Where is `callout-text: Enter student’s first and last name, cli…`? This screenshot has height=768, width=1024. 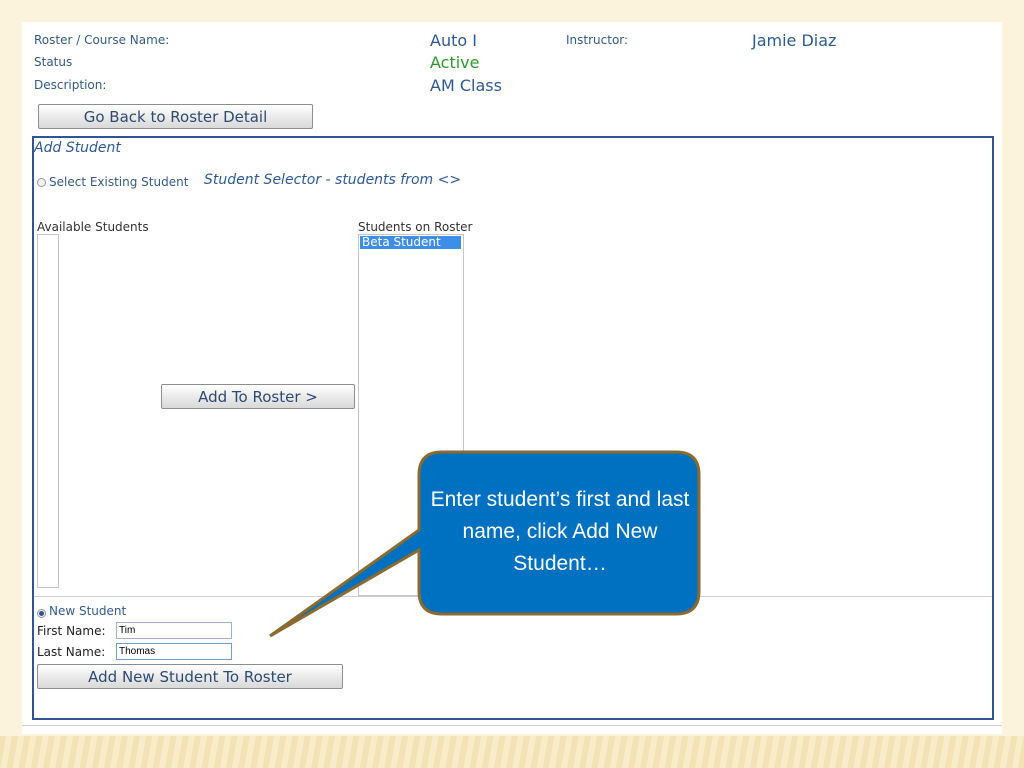 callout-text: Enter student’s first and last name, cli… is located at coordinates (560, 531).